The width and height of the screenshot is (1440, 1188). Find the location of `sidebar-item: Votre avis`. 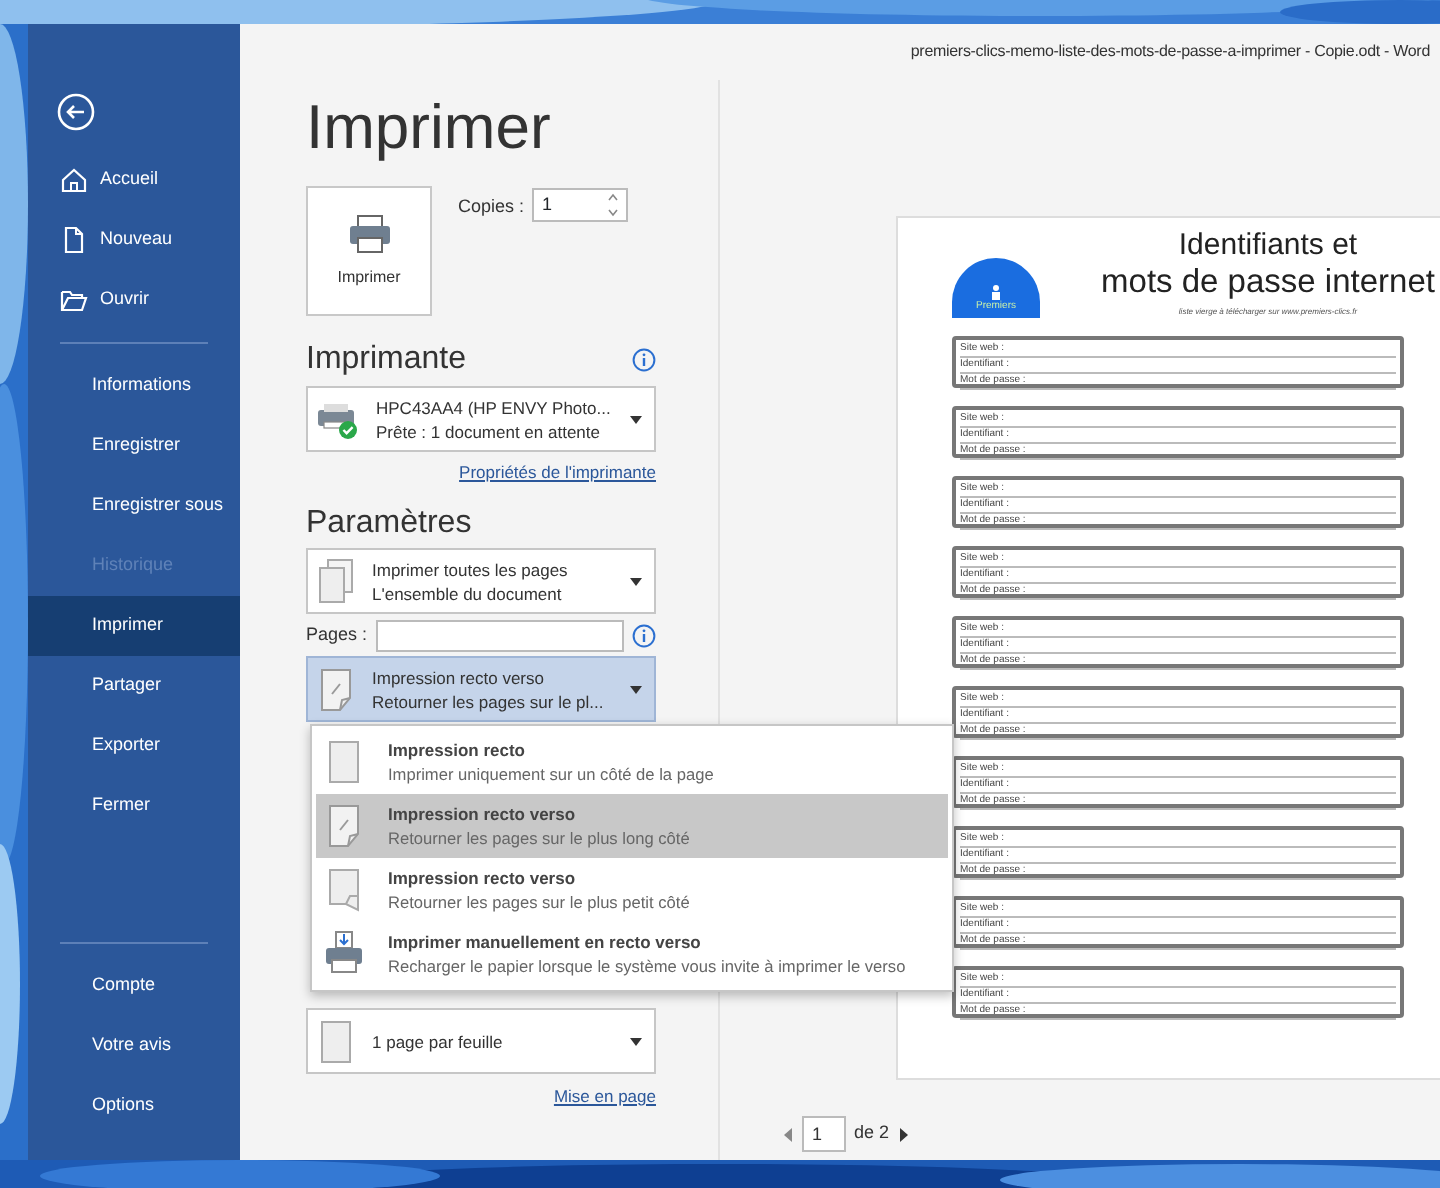

sidebar-item: Votre avis is located at coordinates (134, 1046).